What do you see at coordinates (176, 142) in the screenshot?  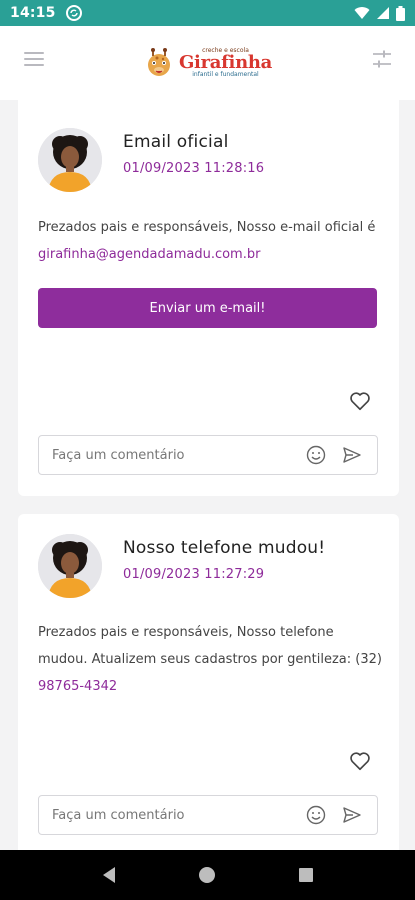 I see `post-title: Email oficial` at bounding box center [176, 142].